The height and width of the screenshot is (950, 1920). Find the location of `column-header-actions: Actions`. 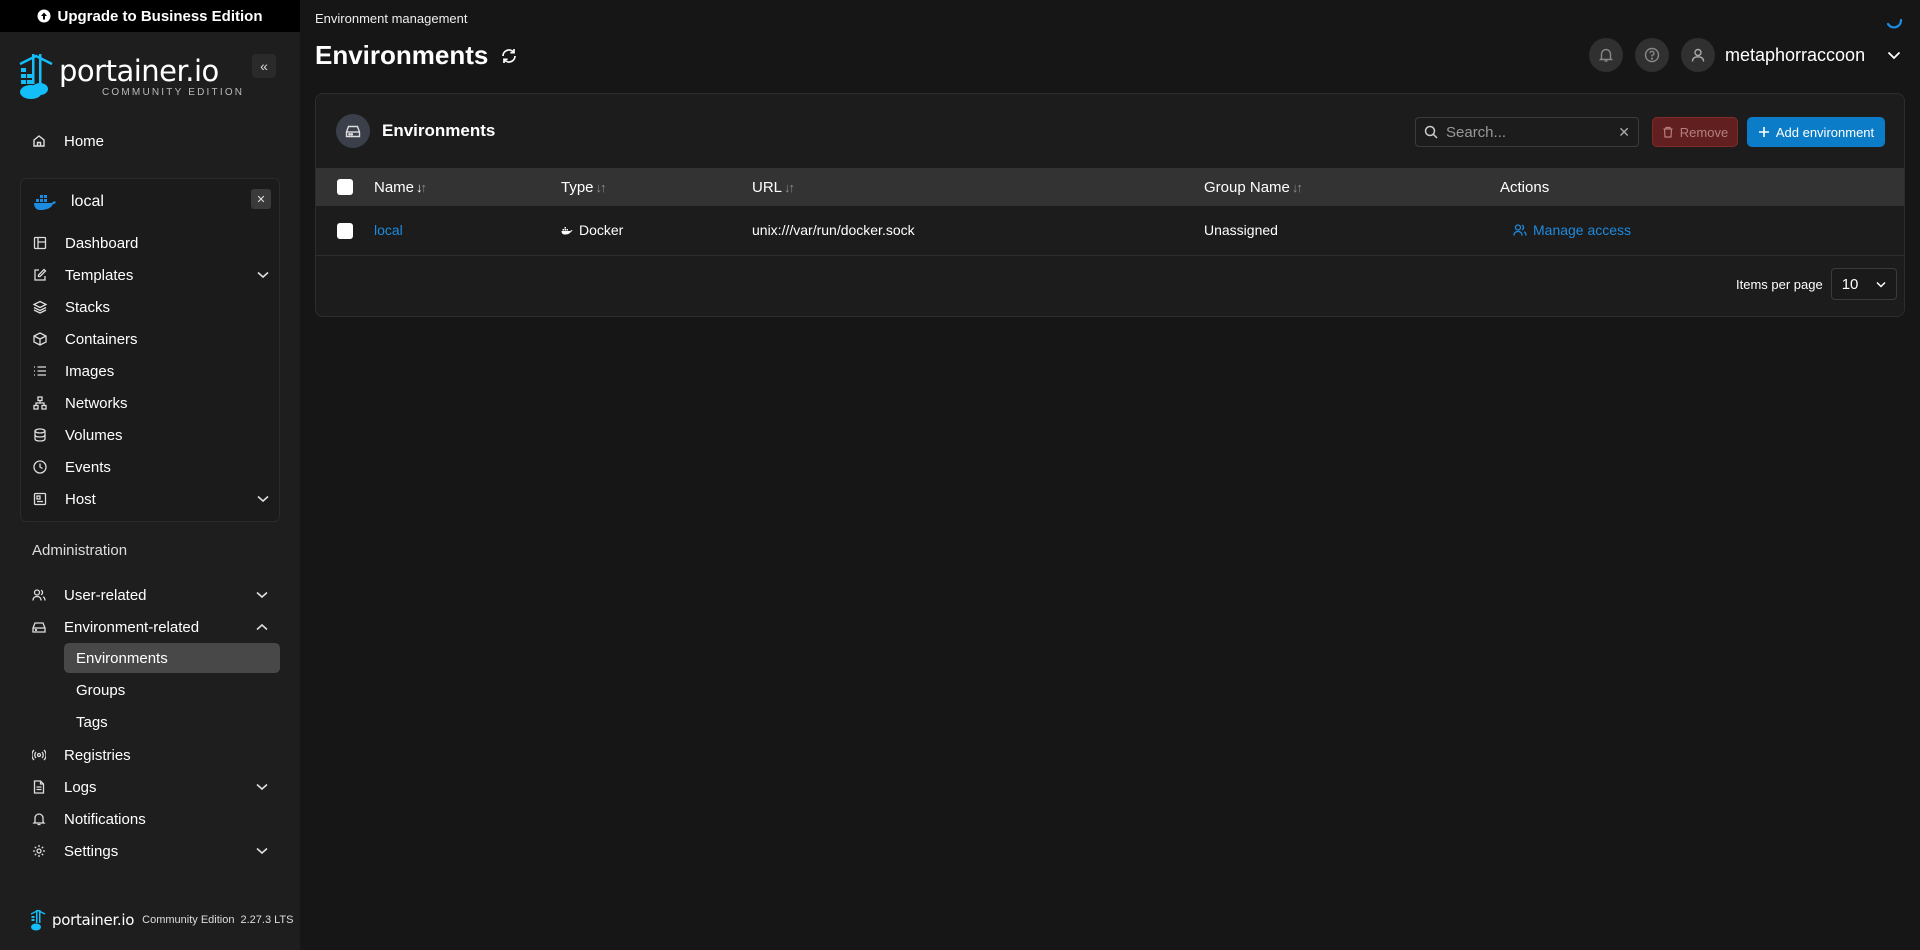

column-header-actions: Actions is located at coordinates (1524, 187).